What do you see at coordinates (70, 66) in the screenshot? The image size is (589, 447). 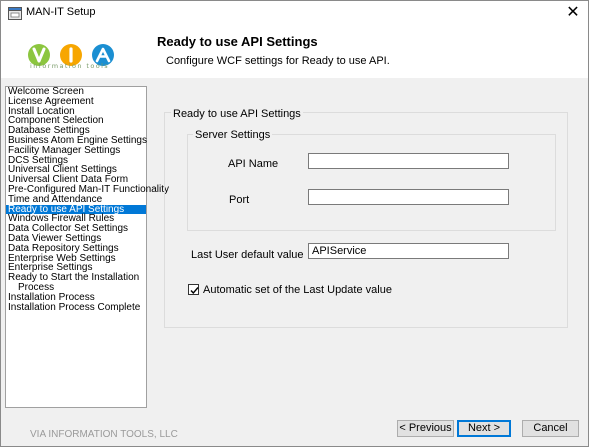 I see `logo-tagline: information tools` at bounding box center [70, 66].